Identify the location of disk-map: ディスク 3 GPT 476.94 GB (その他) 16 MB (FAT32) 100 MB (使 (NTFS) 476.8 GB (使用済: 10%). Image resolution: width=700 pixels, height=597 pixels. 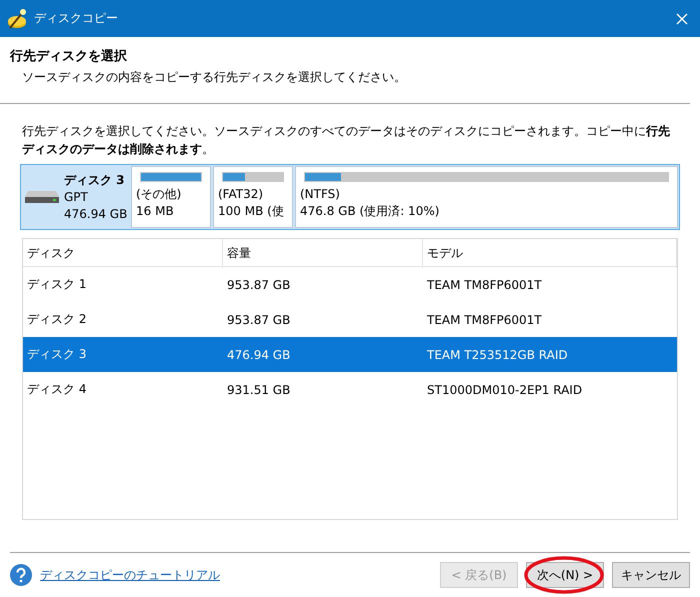
(350, 197).